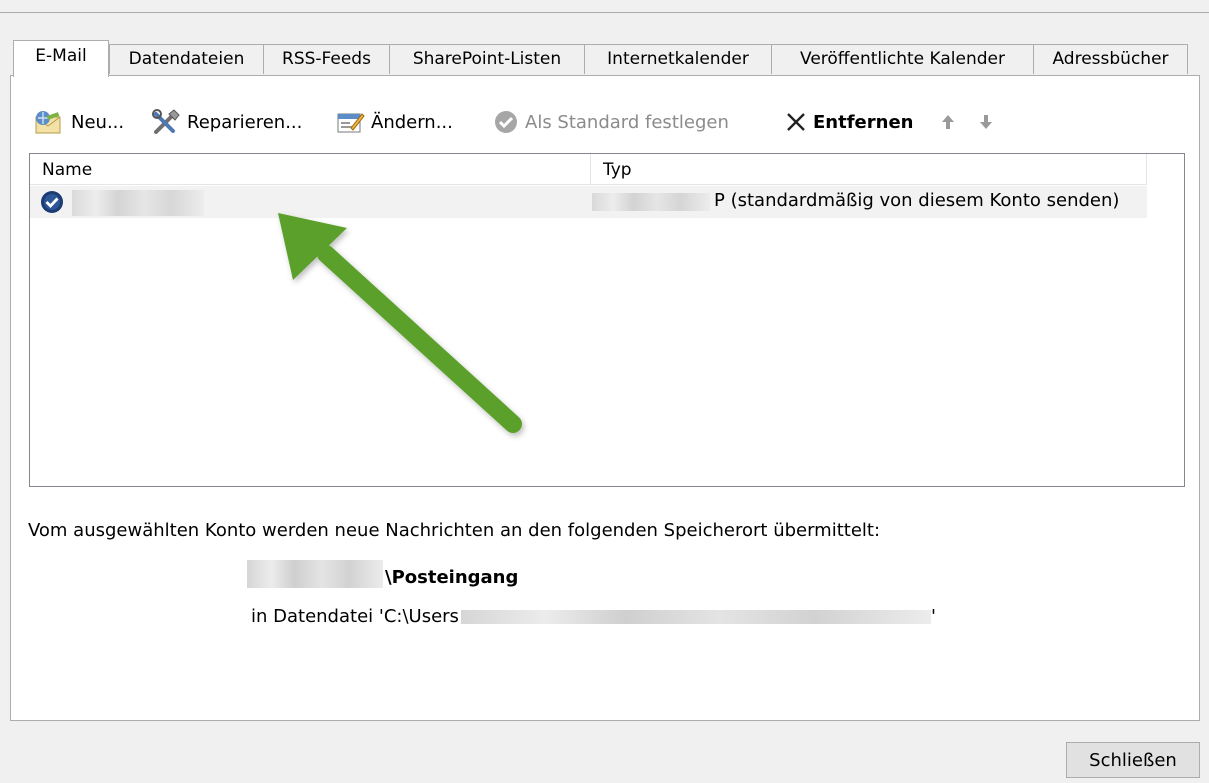  I want to click on move-up-button, so click(948, 122).